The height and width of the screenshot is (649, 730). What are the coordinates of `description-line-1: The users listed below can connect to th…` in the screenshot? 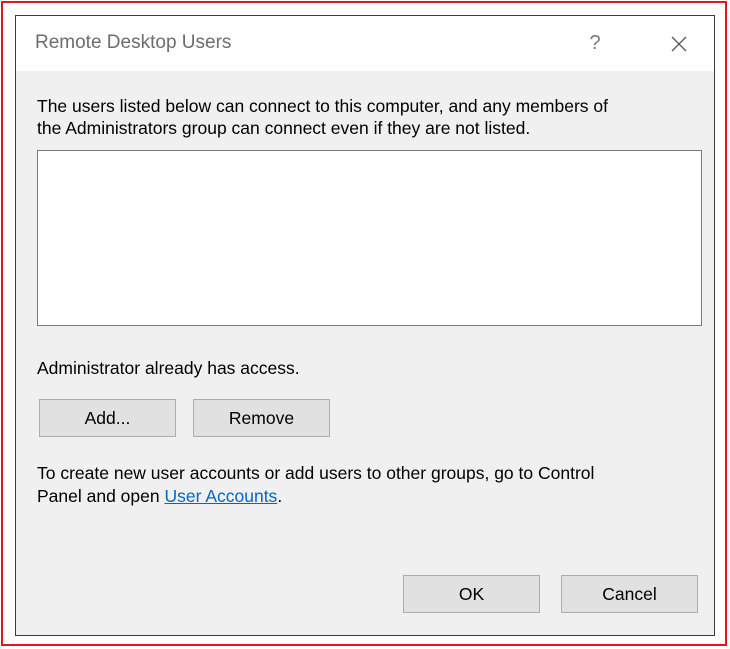 It's located at (322, 106).